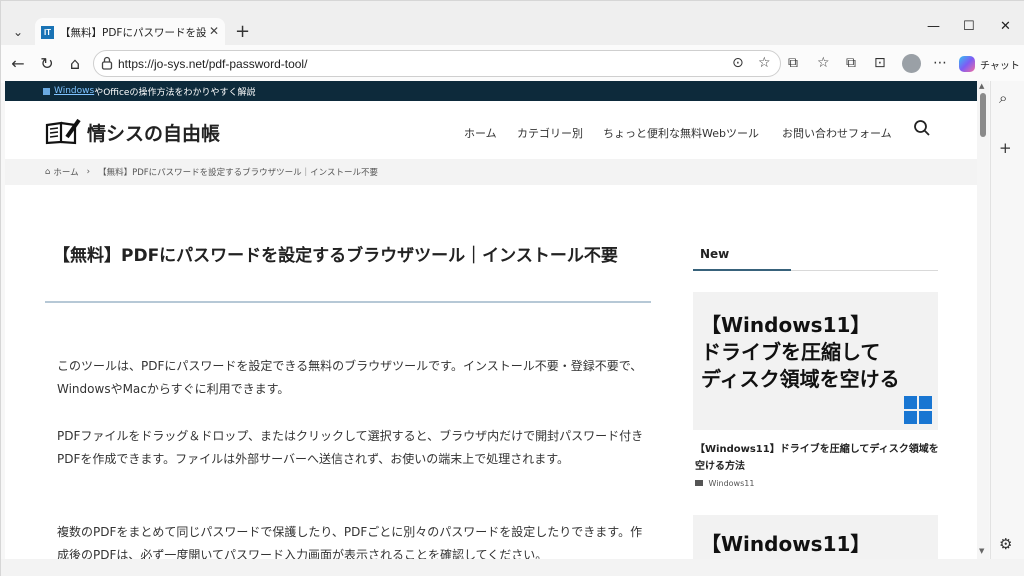 Image resolution: width=1024 pixels, height=576 pixels. I want to click on breadcrumb-home: ホーム, so click(65, 172).